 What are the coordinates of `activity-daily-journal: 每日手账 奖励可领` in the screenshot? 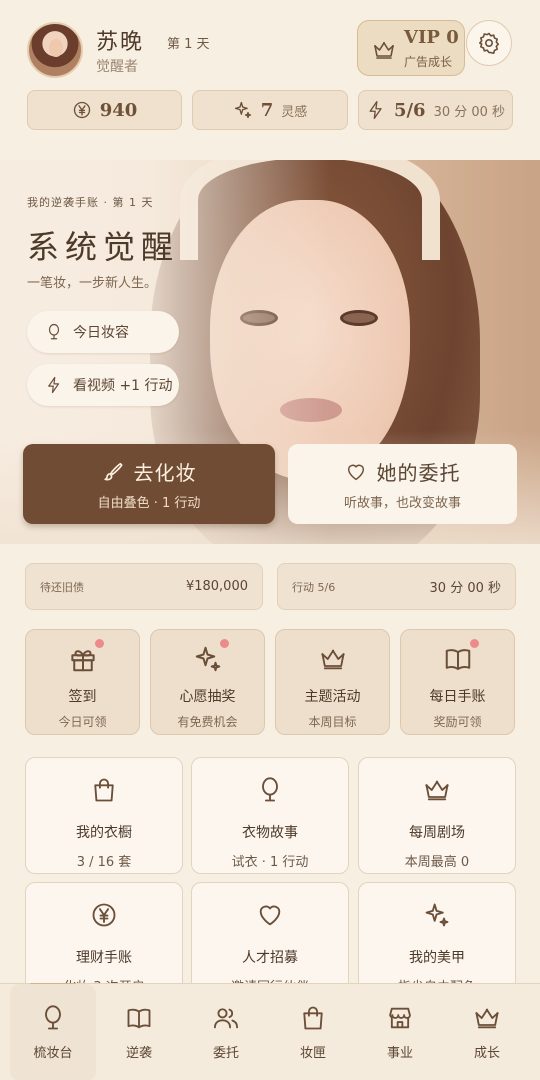 It's located at (457, 682).